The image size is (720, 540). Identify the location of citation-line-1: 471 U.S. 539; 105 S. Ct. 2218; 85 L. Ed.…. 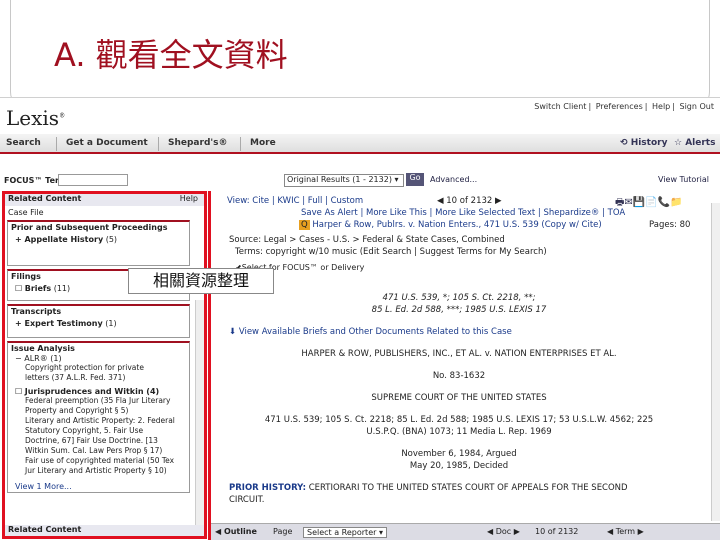
(459, 420).